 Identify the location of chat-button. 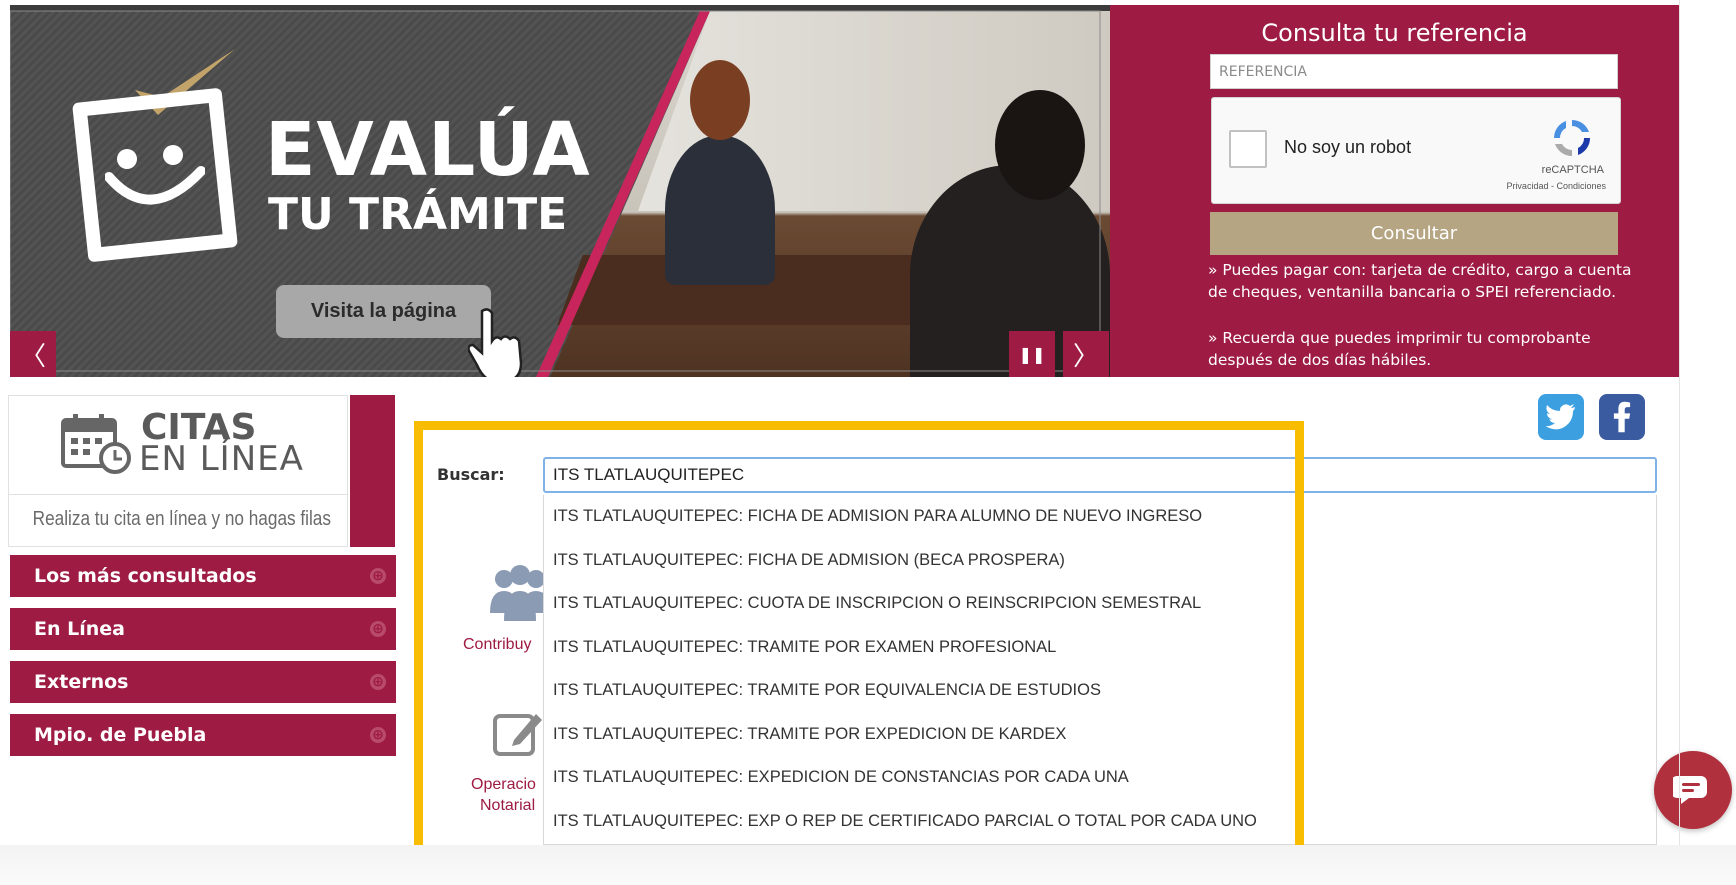
(1693, 790).